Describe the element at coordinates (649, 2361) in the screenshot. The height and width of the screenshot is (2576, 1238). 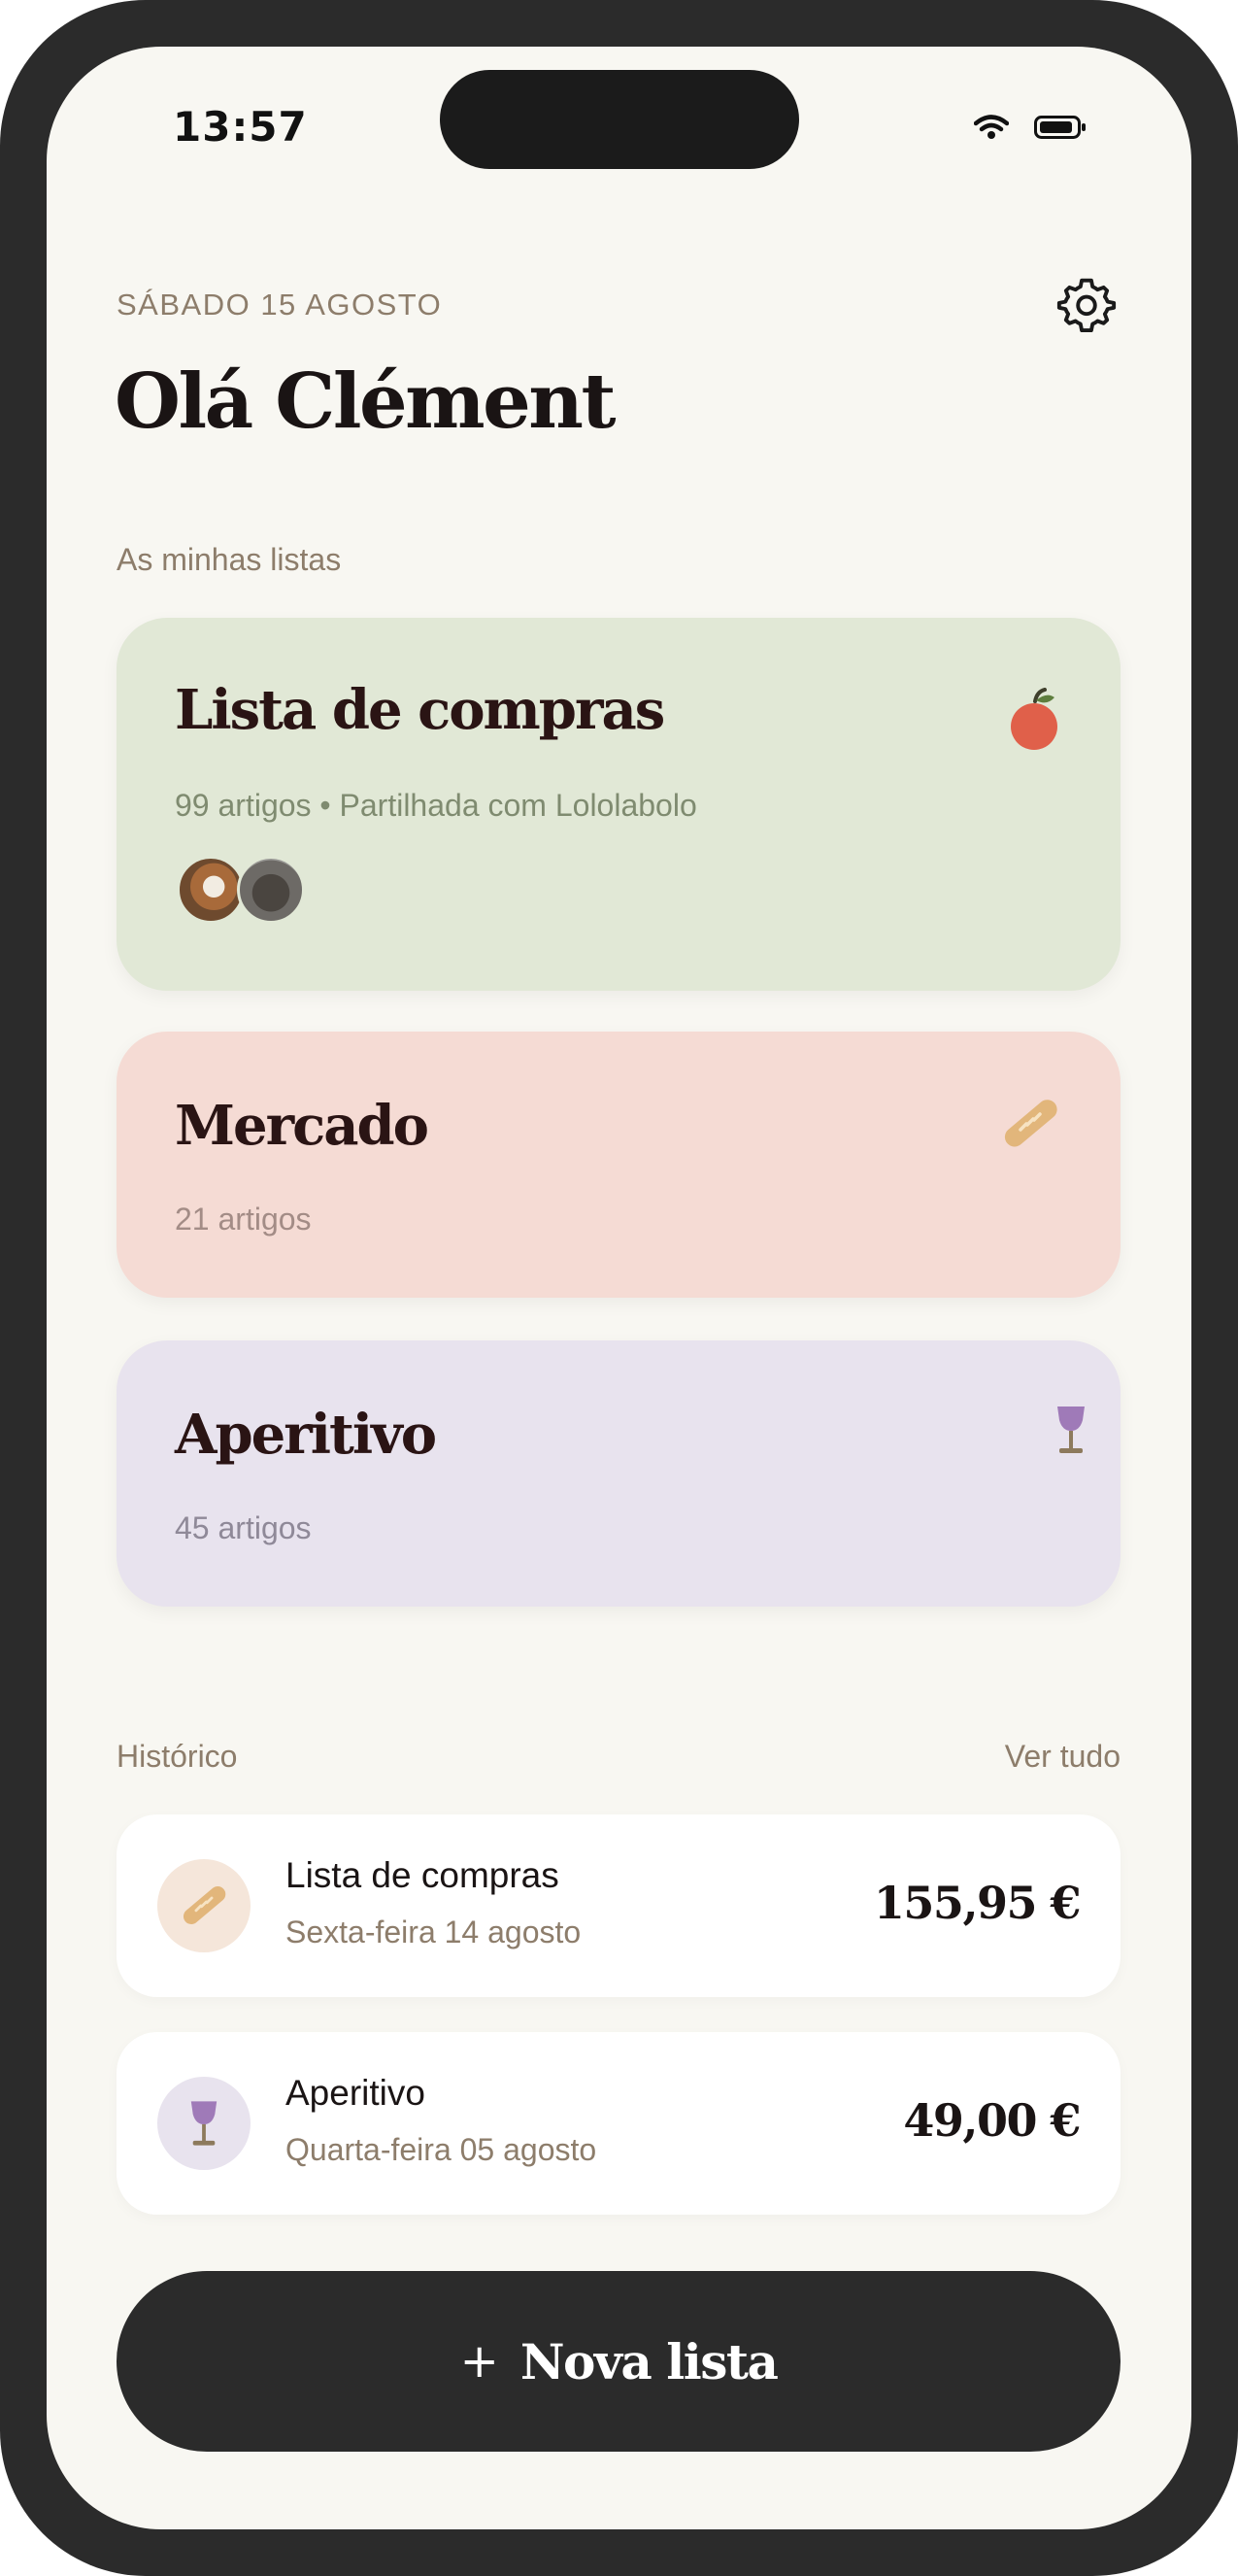
I see `new-list-label: Nova lista` at that location.